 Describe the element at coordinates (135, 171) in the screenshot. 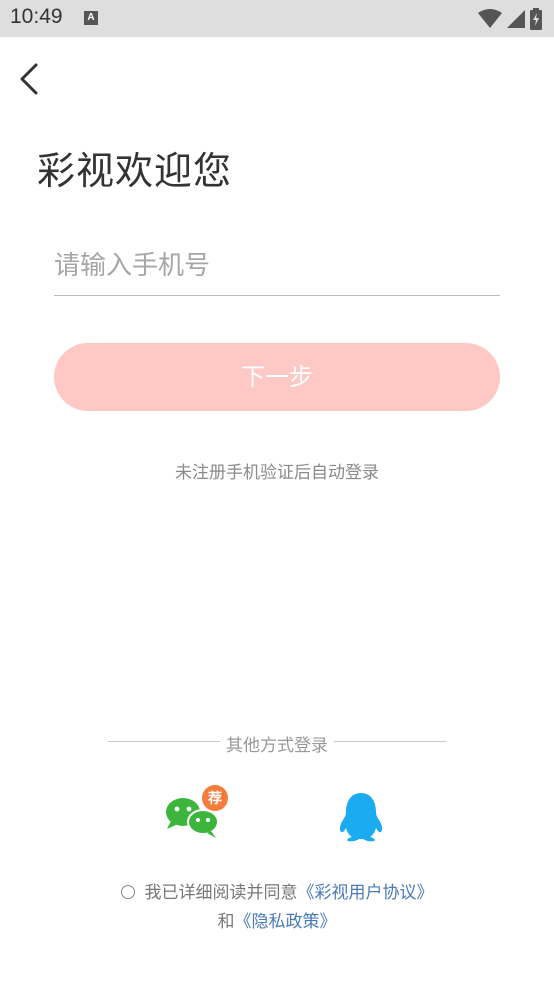

I see `page-title: 彩视欢迎您` at that location.